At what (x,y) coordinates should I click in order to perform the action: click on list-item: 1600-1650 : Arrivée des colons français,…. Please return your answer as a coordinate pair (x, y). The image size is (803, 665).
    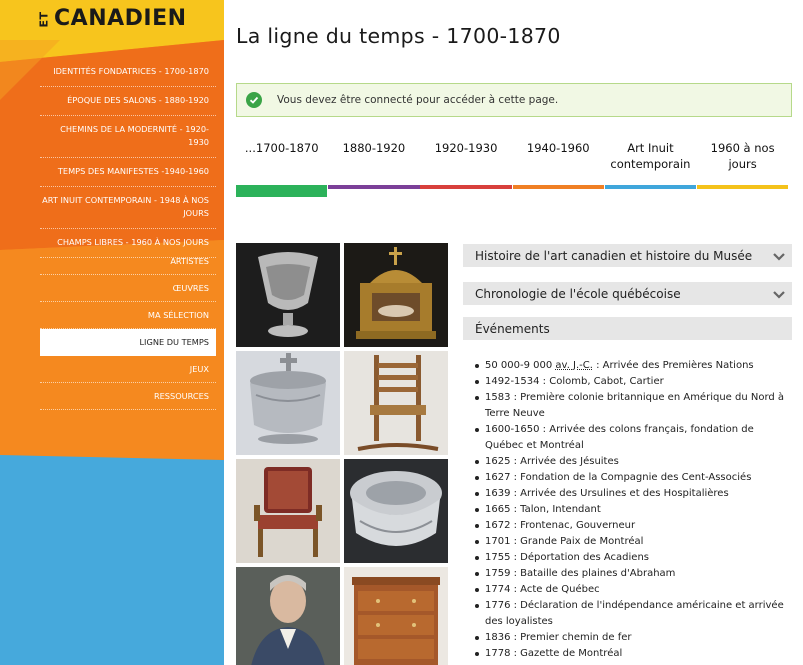
    Looking at the image, I should click on (633, 438).